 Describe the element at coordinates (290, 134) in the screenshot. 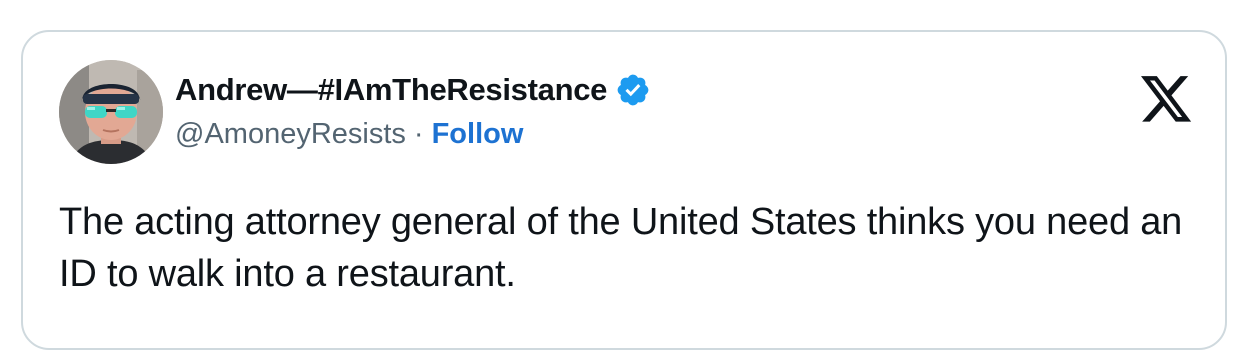

I see `author-handle: @AmoneyResists` at that location.